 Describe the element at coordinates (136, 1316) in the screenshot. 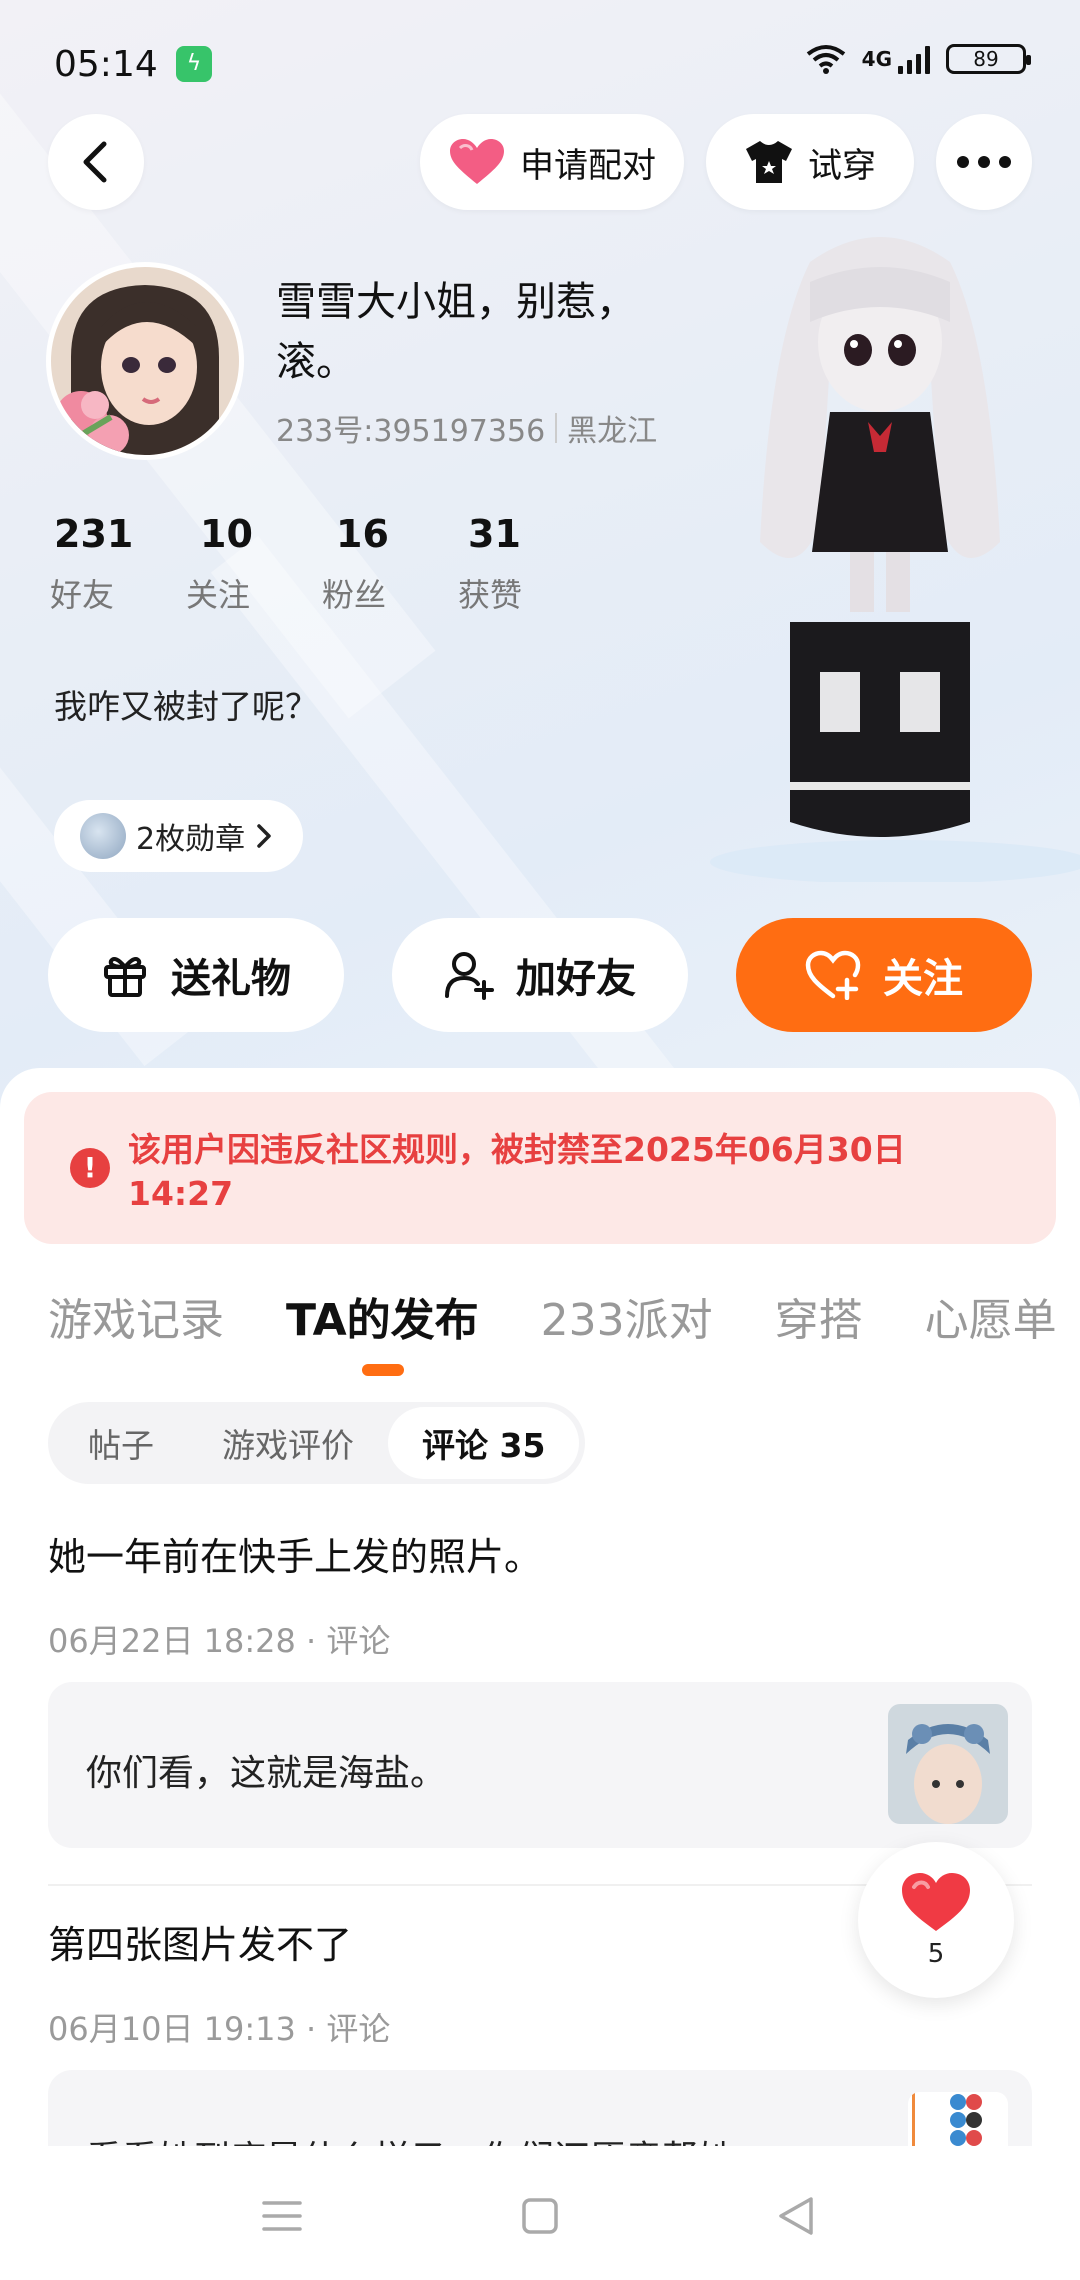

I see `tab-game-records: 游戏记录` at that location.